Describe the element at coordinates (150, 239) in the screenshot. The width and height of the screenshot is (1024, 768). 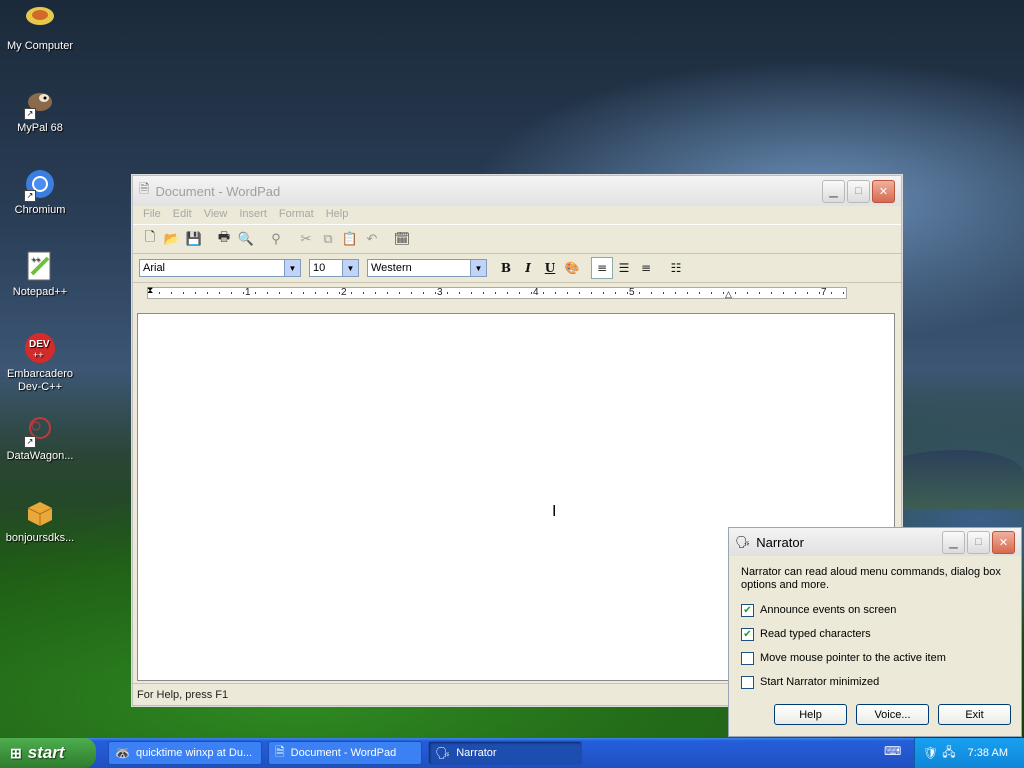
I see `new-document-icon: 🗋` at that location.